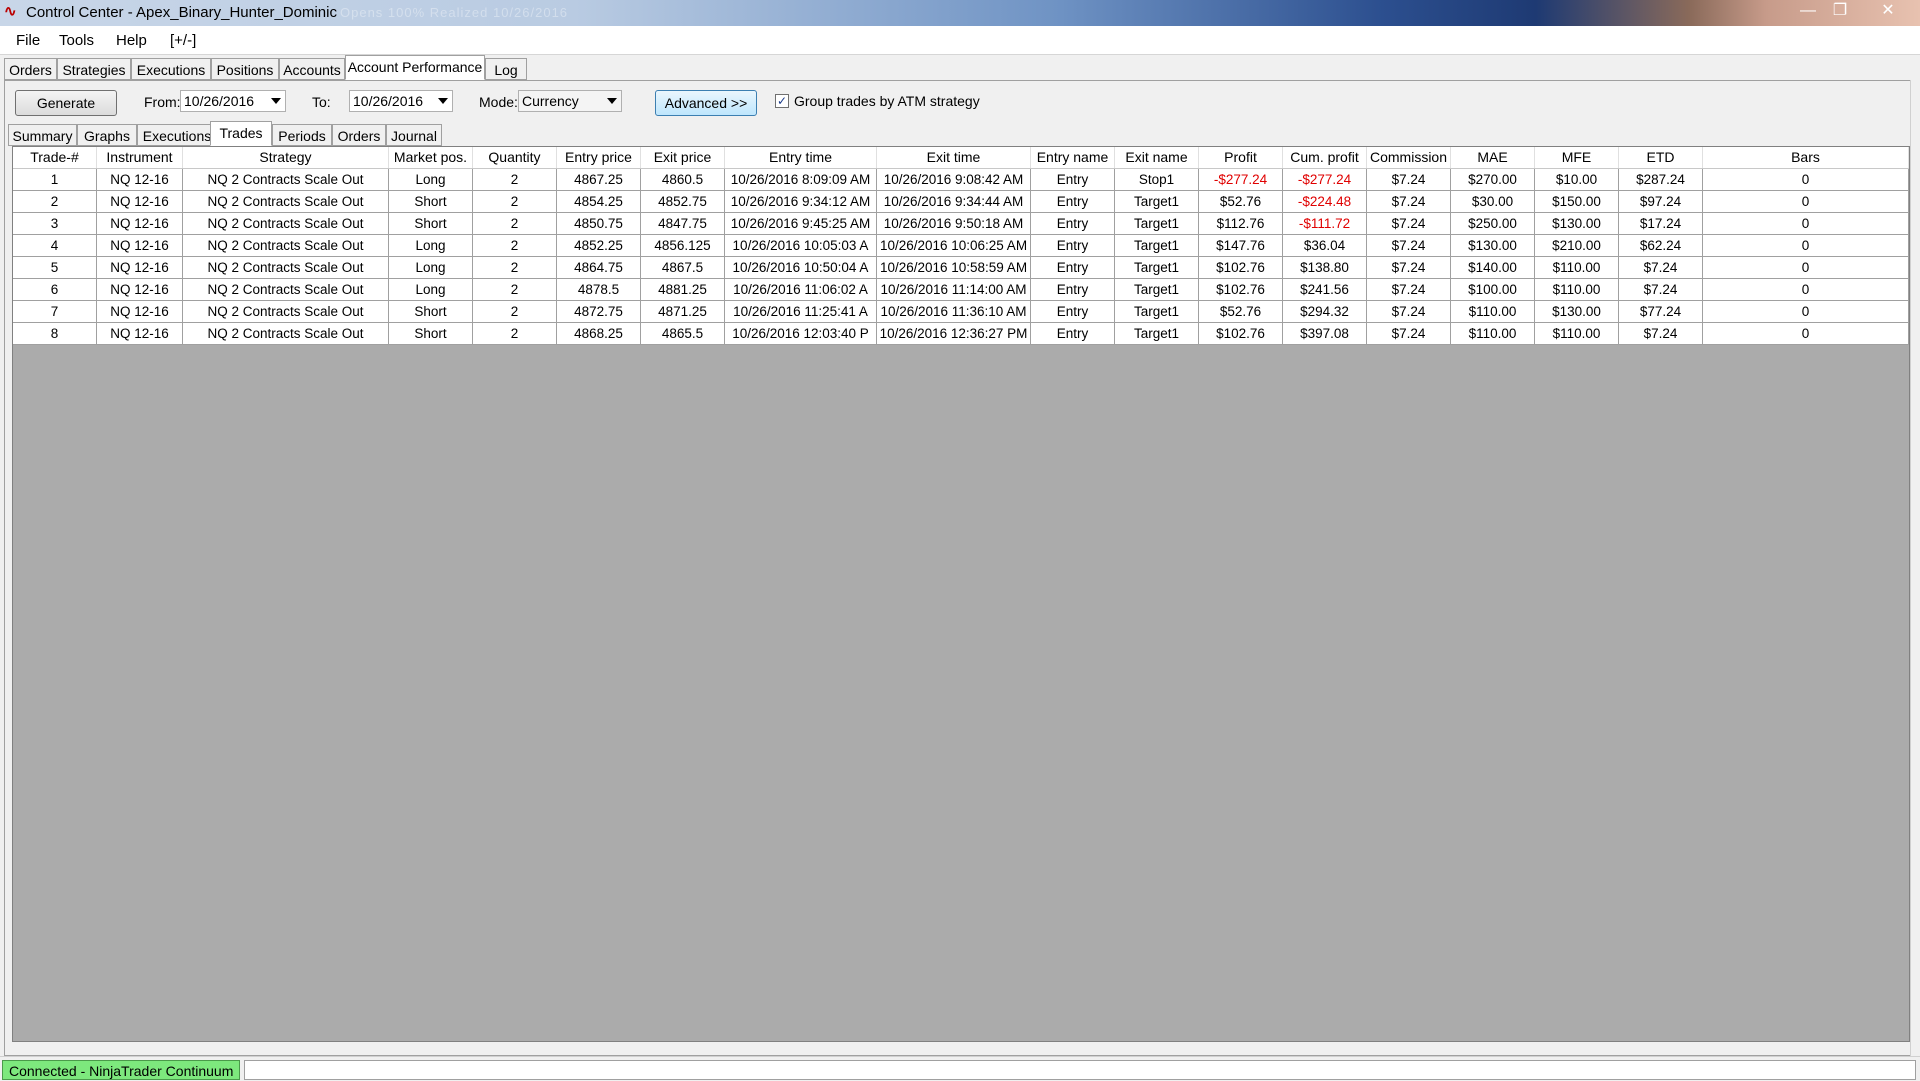 This screenshot has height=1081, width=1920. What do you see at coordinates (286, 157) in the screenshot?
I see `column-header: Strategy` at bounding box center [286, 157].